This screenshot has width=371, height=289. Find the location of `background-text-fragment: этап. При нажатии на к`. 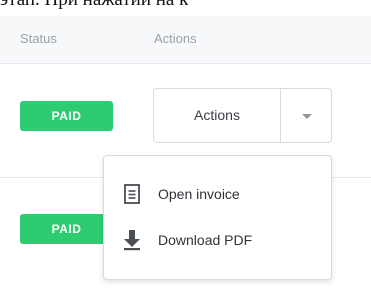

background-text-fragment: этап. При нажатии на к is located at coordinates (185, 5).